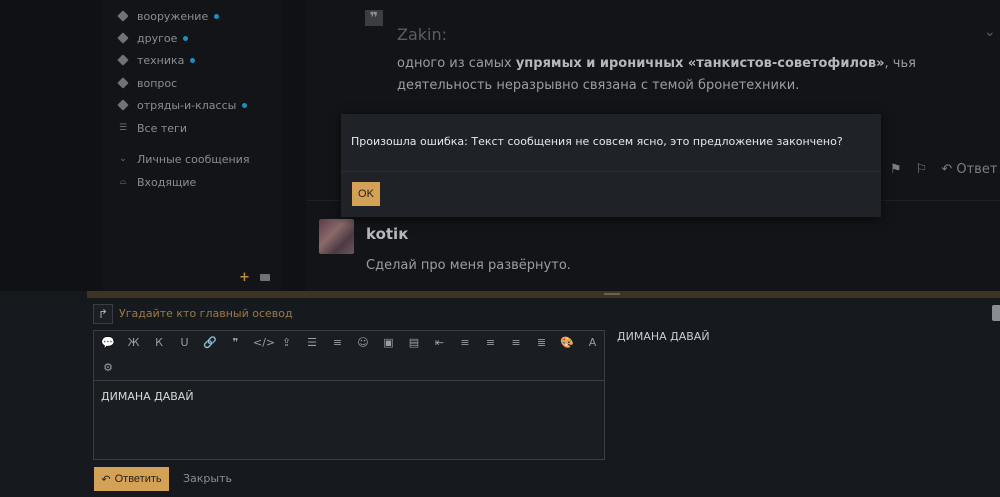 This screenshot has height=497, width=1000. I want to click on bookmark-icon: ⚑, so click(896, 169).